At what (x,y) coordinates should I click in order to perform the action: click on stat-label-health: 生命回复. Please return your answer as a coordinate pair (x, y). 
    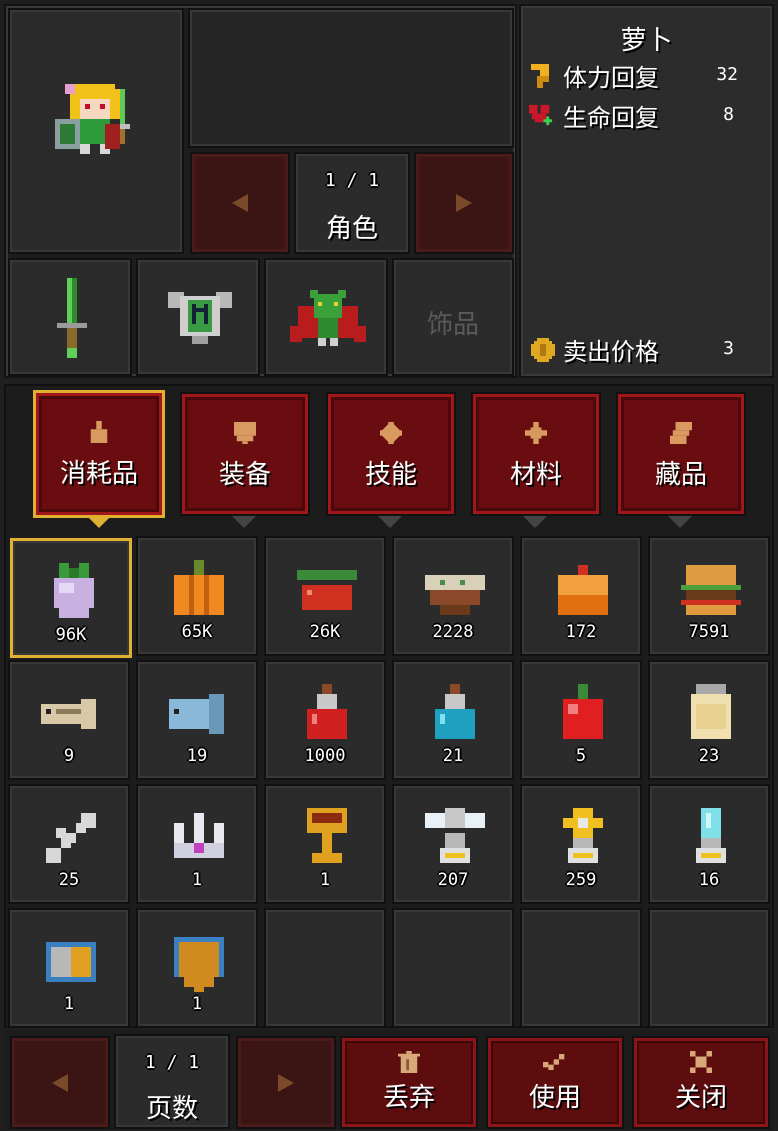
    Looking at the image, I should click on (611, 118).